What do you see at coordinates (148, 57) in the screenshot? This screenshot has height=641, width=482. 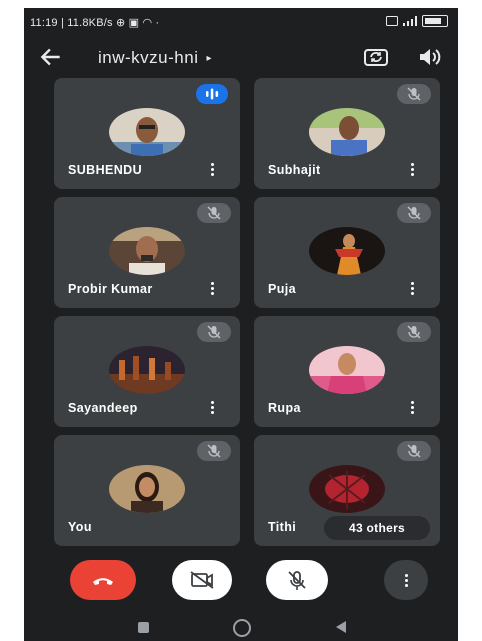 I see `meeting-code: inw-kvzu-hni` at bounding box center [148, 57].